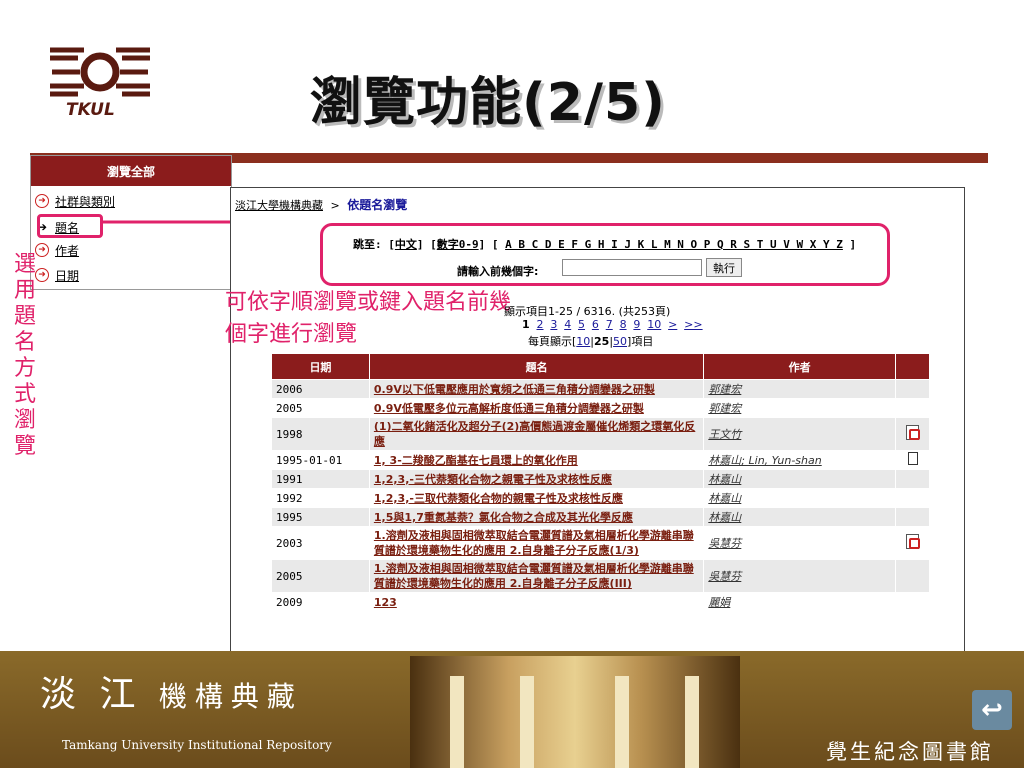  Describe the element at coordinates (620, 341) in the screenshot. I see `per-page-50-link: 50` at that location.